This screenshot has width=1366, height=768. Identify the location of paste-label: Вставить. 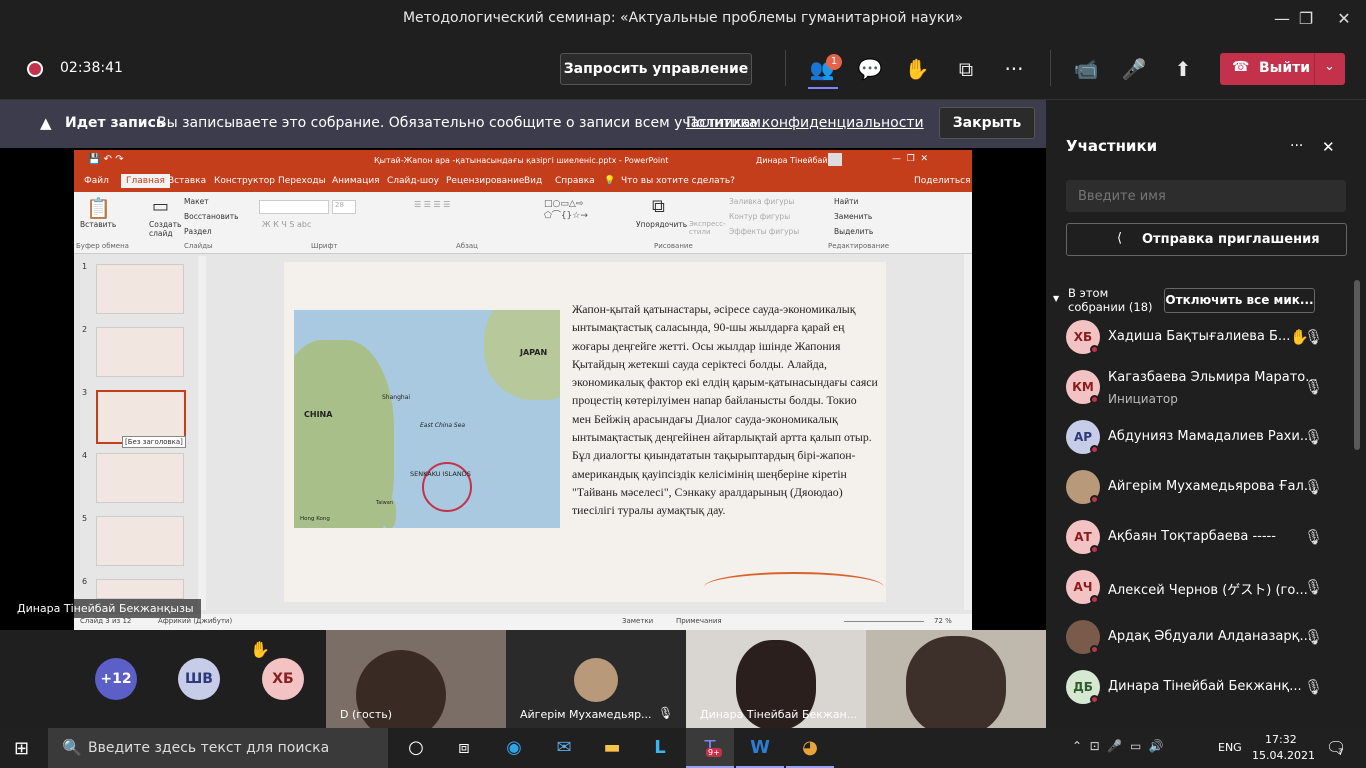
(98, 224).